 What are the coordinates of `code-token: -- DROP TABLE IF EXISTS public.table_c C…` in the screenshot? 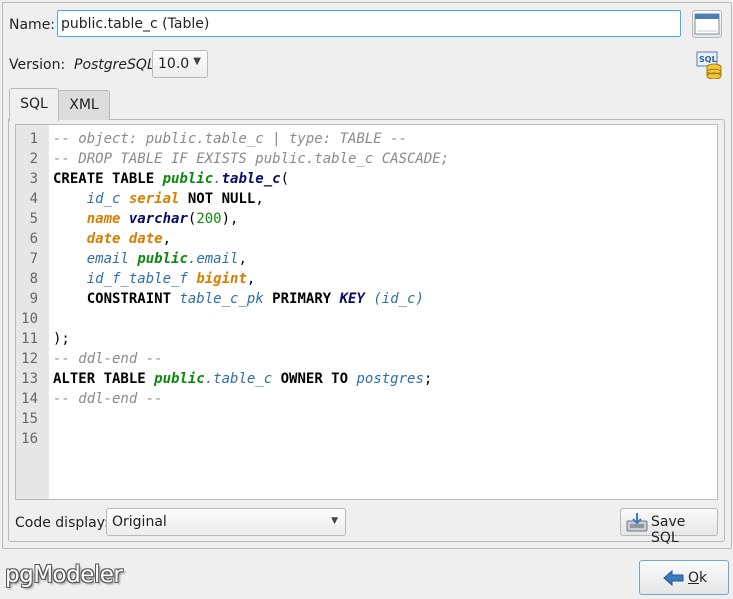 It's located at (251, 159).